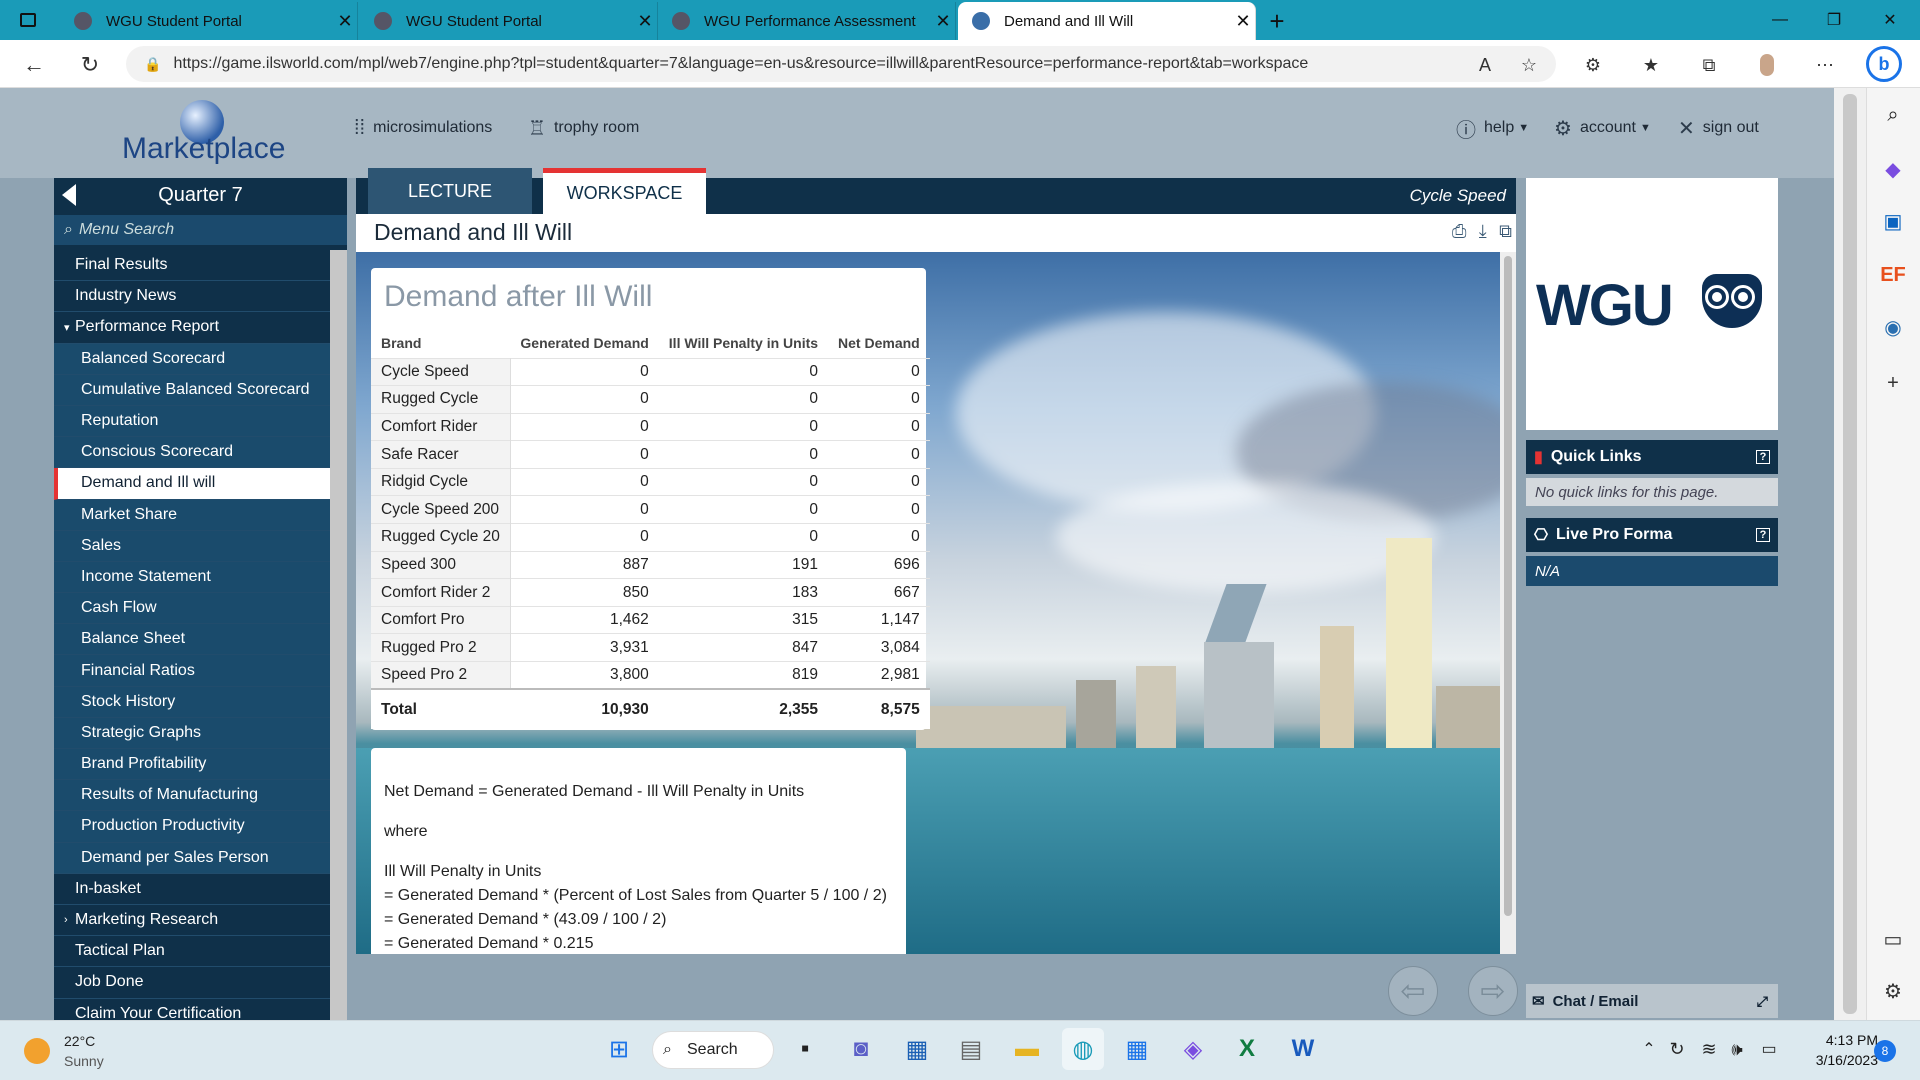  Describe the element at coordinates (192, 515) in the screenshot. I see `menu-item: Market Share` at that location.